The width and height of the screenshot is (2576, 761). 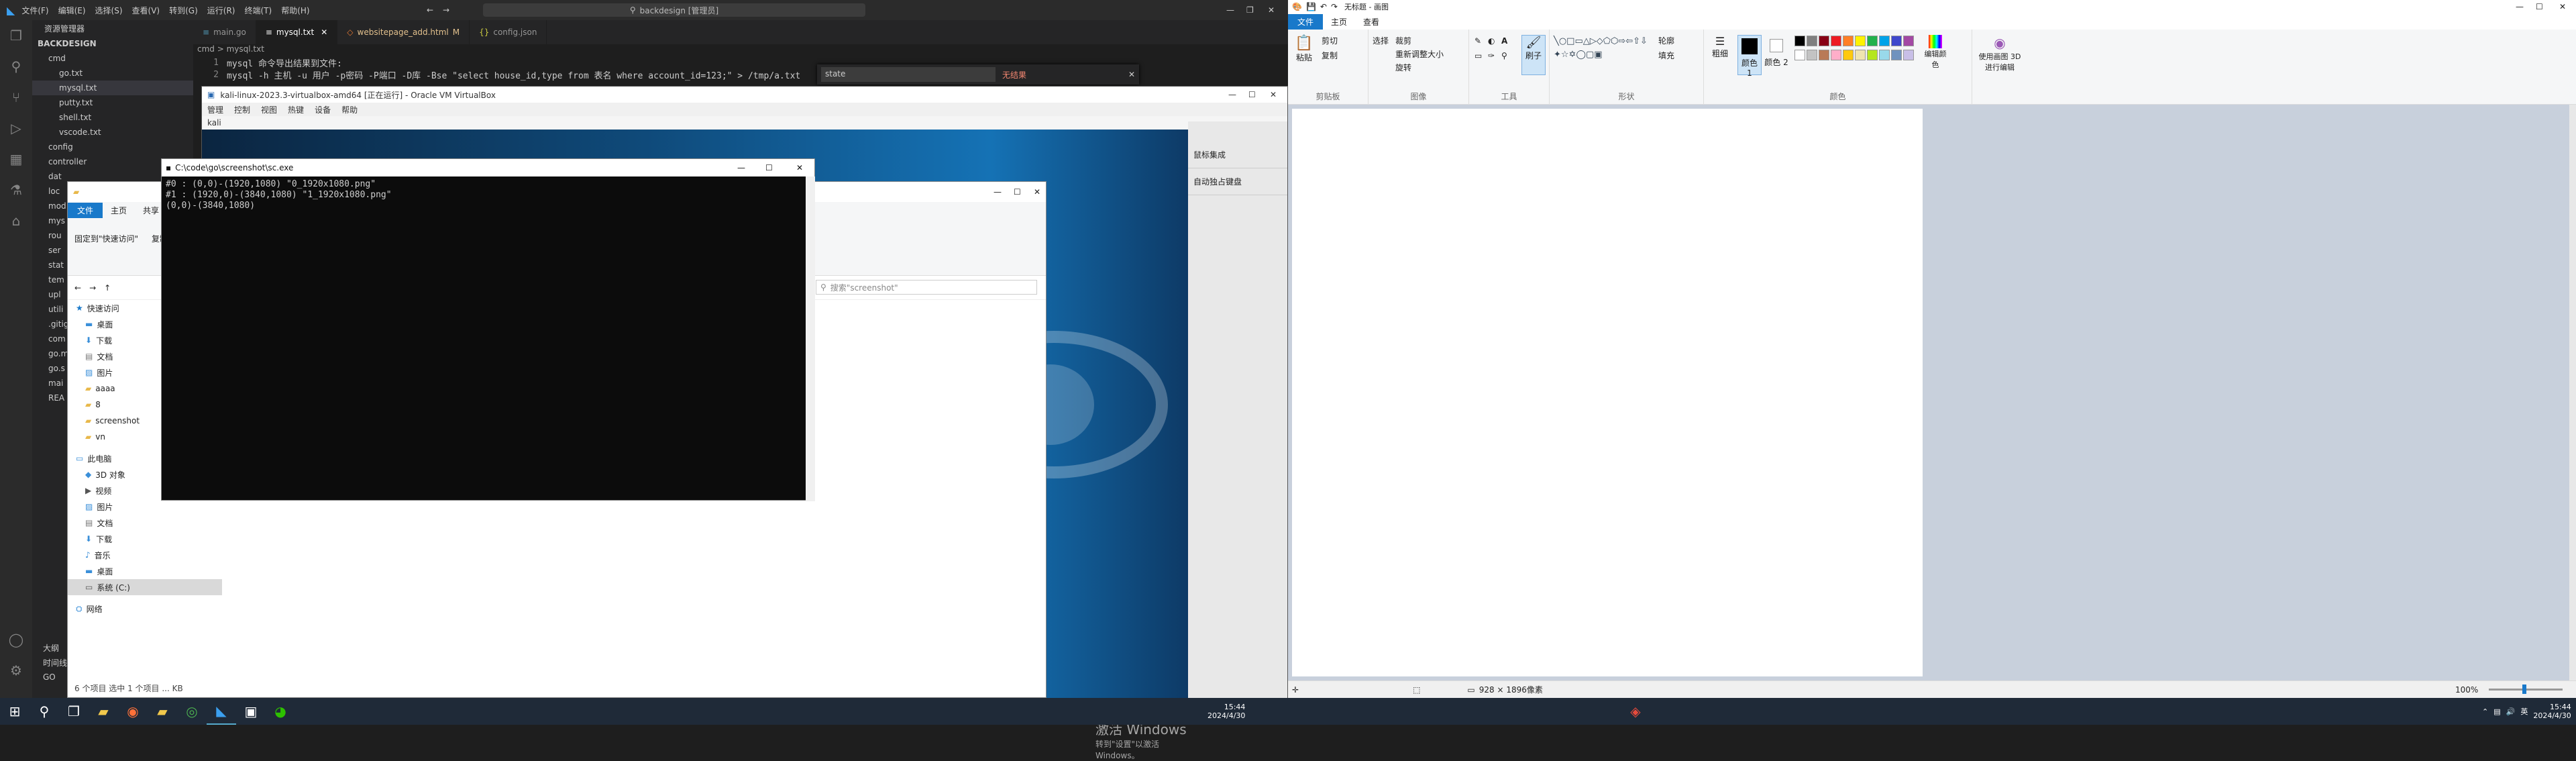 What do you see at coordinates (16, 35) in the screenshot?
I see `files-icon: ❐` at bounding box center [16, 35].